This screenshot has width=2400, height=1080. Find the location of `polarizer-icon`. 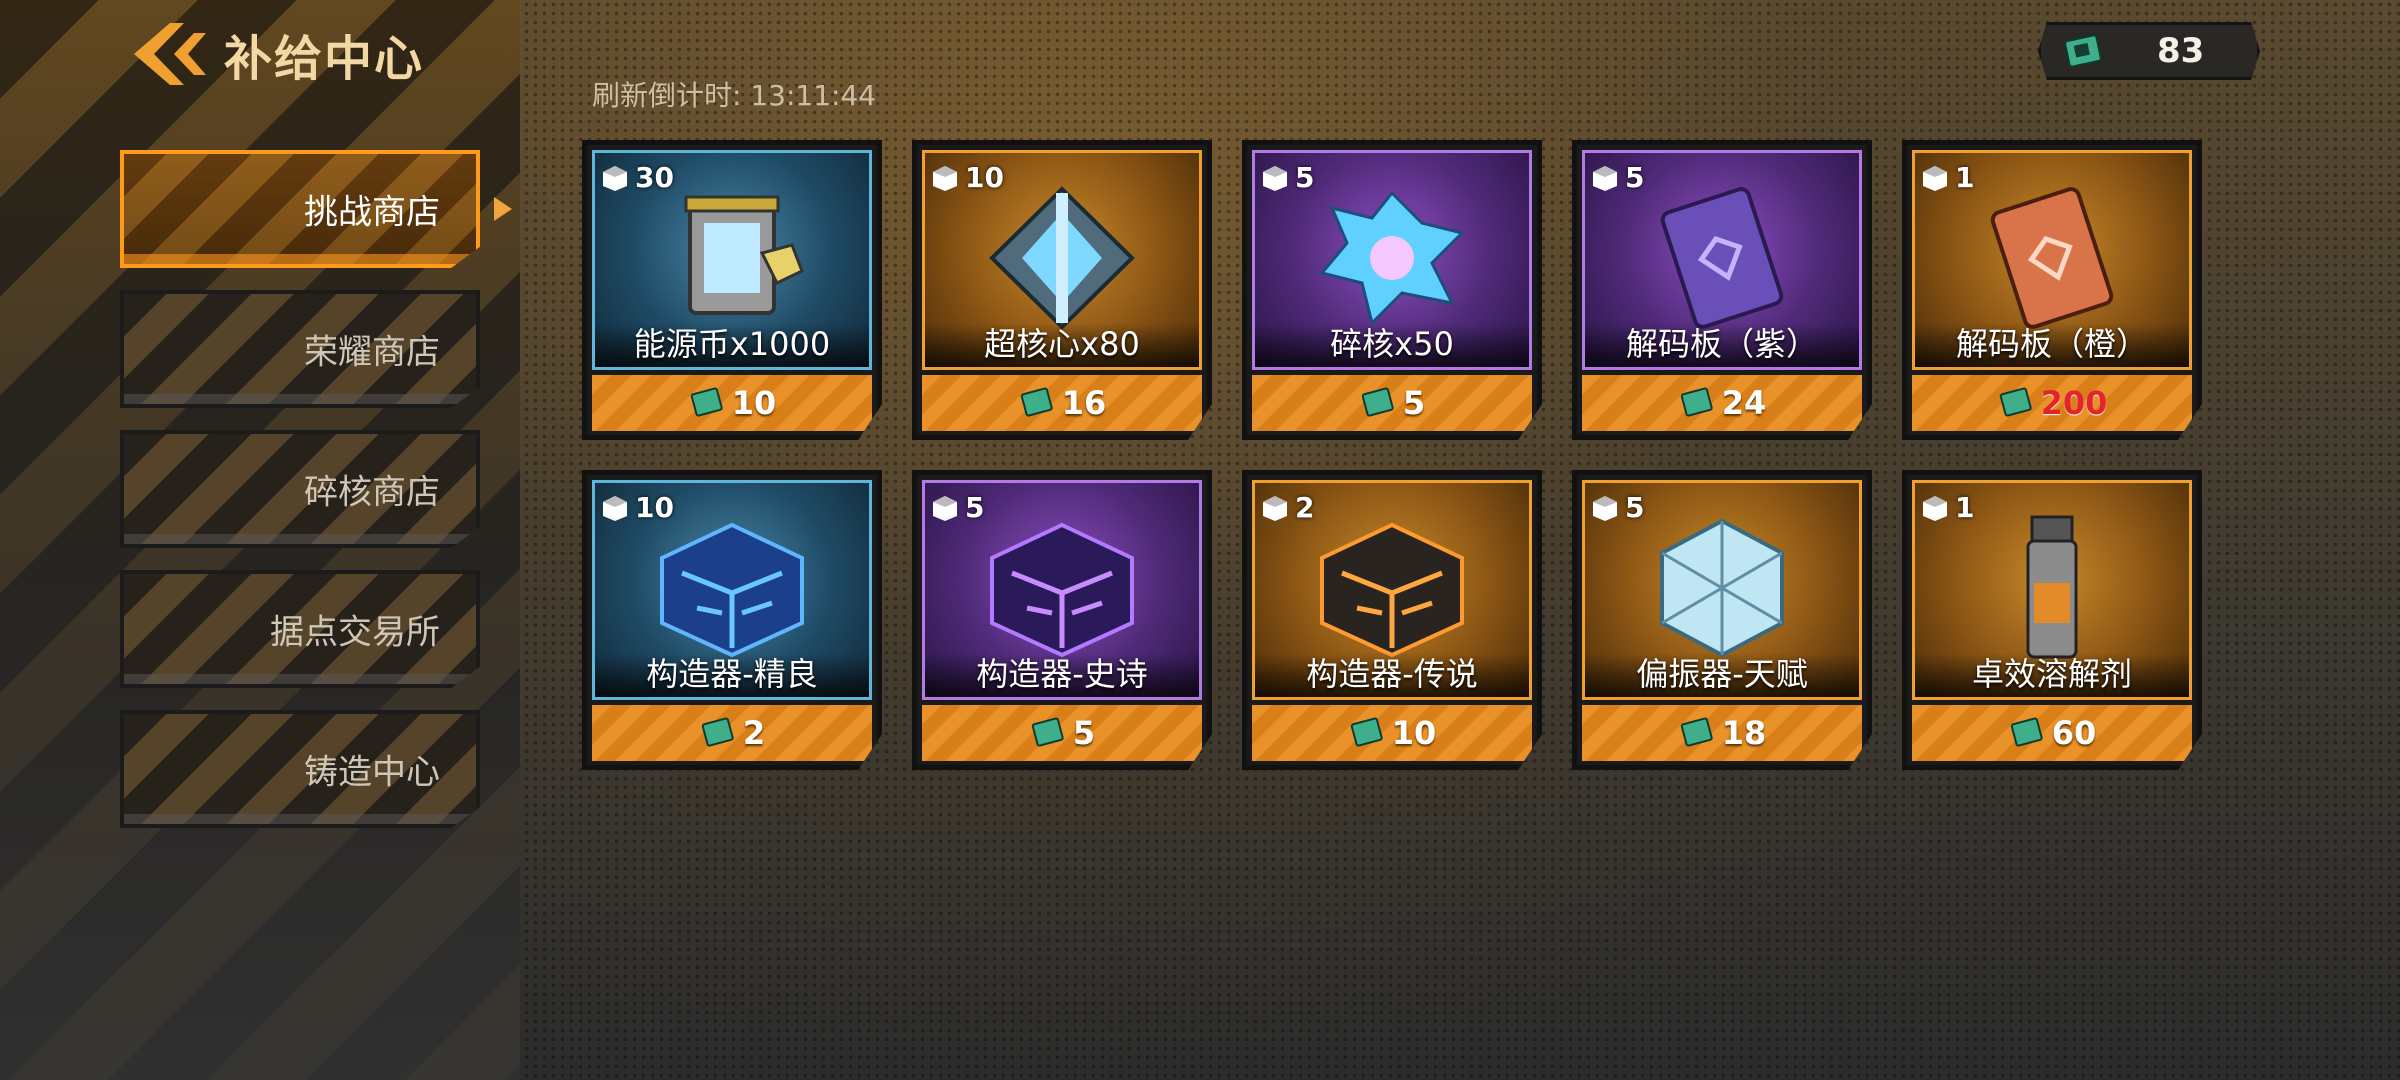

polarizer-icon is located at coordinates (1722, 588).